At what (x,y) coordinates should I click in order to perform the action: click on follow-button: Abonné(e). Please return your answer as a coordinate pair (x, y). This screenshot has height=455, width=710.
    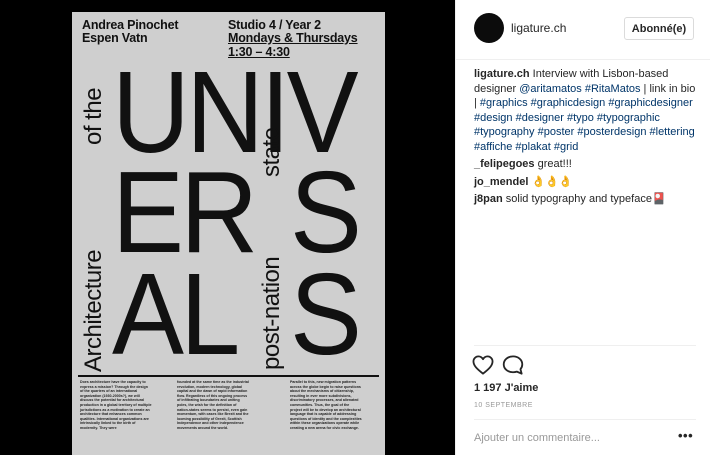
    Looking at the image, I should click on (659, 28).